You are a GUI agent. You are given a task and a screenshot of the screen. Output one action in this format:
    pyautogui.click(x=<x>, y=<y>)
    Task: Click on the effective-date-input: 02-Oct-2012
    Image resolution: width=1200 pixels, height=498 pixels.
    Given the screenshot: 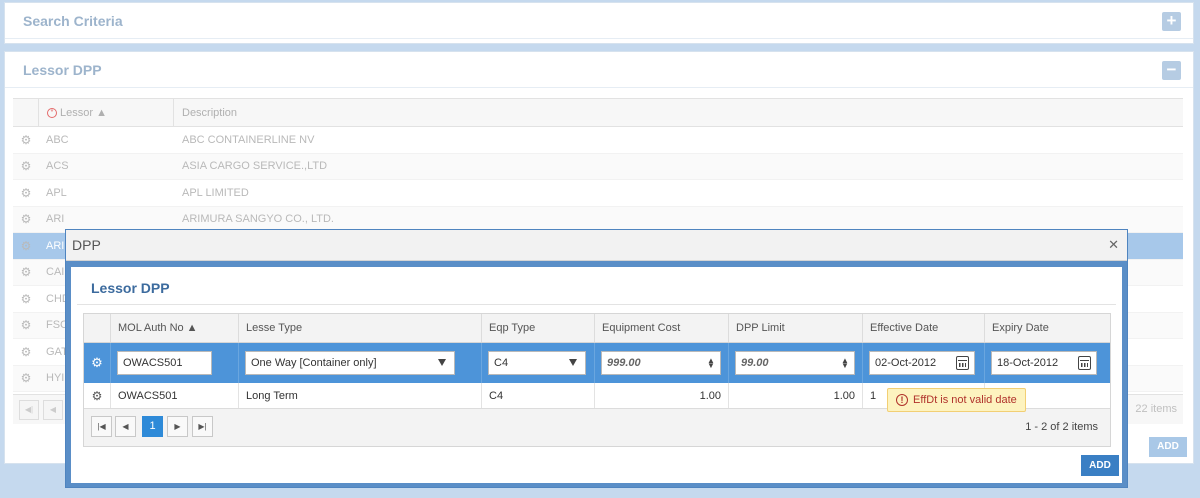 What is the action you would take?
    pyautogui.click(x=922, y=363)
    